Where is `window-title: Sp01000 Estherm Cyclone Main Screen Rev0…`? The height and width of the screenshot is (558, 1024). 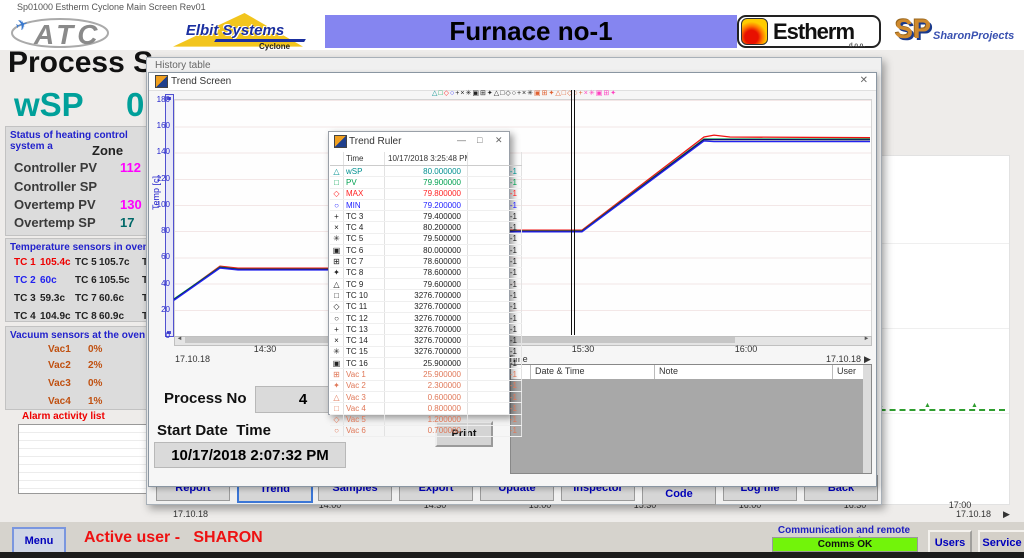 window-title: Sp01000 Estherm Cyclone Main Screen Rev0… is located at coordinates (111, 7).